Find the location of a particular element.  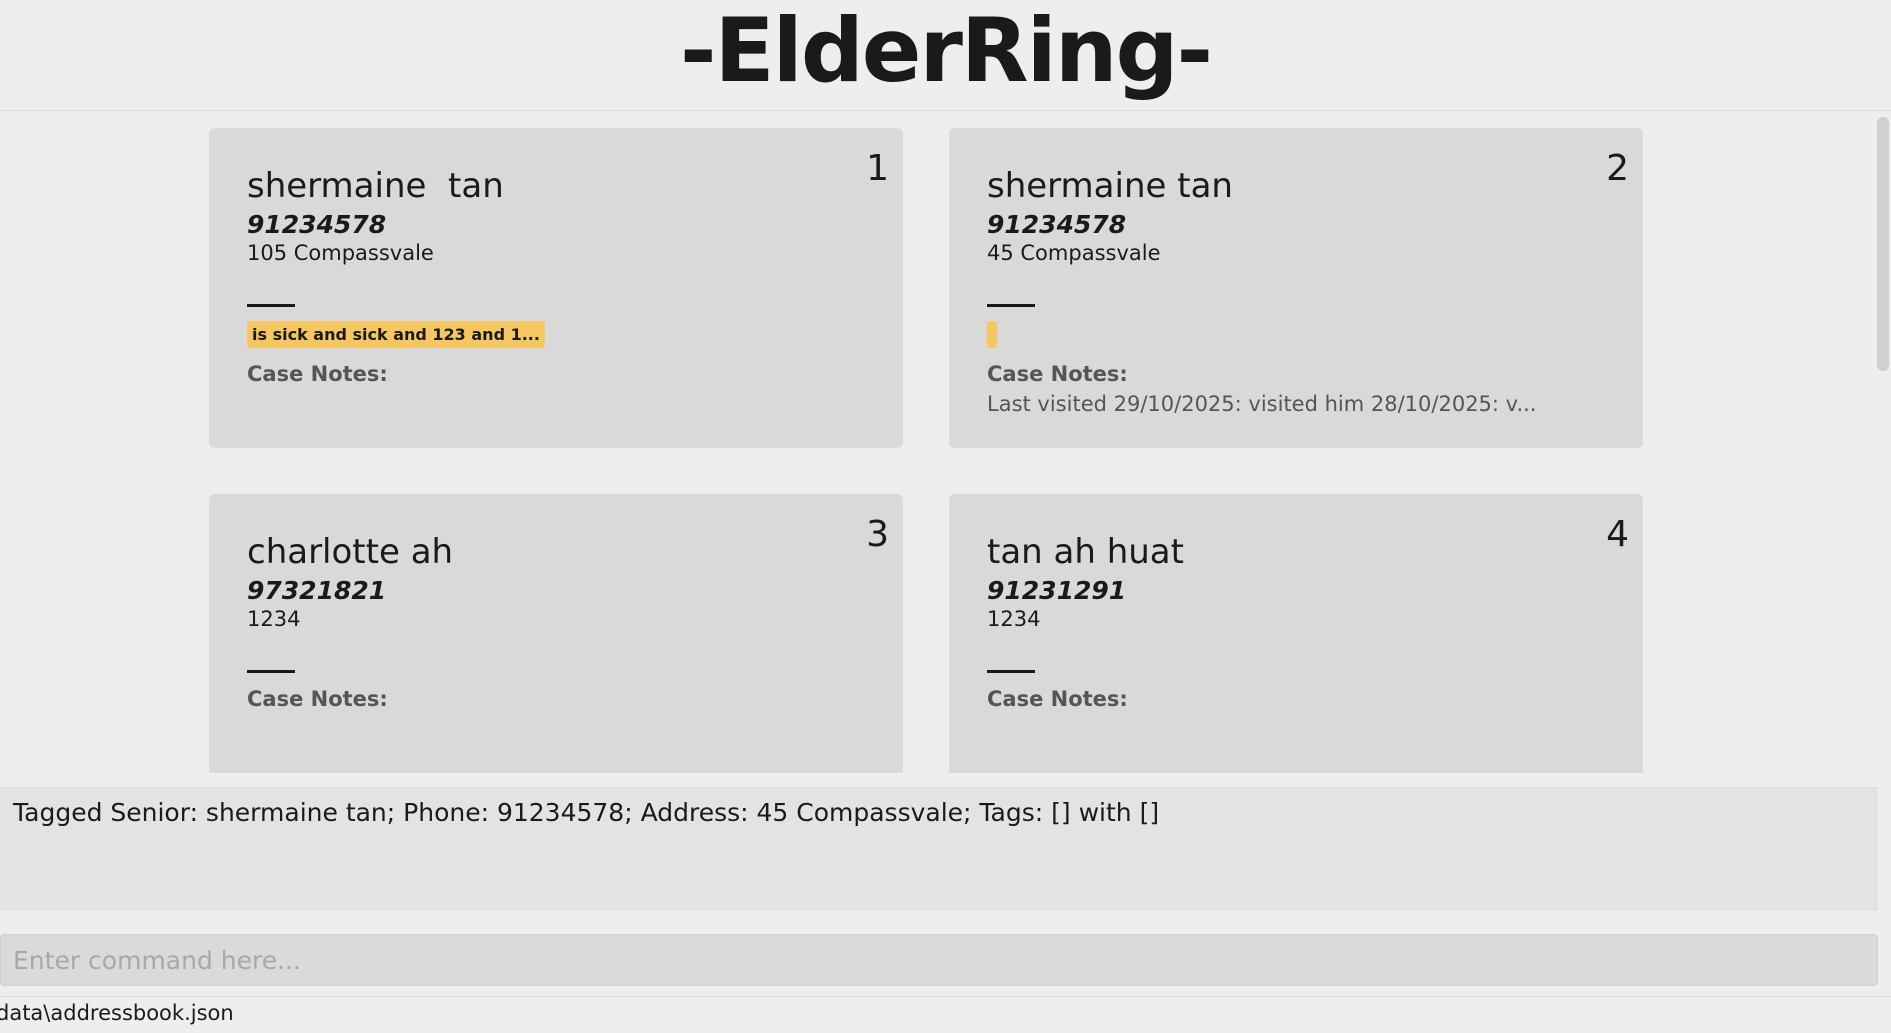

person-name: charlotte ah is located at coordinates (350, 552).